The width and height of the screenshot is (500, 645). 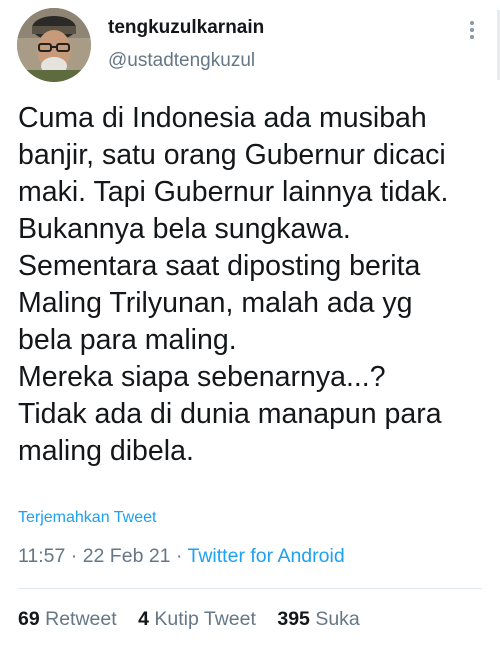 I want to click on retweets-count: 69, so click(x=29, y=619).